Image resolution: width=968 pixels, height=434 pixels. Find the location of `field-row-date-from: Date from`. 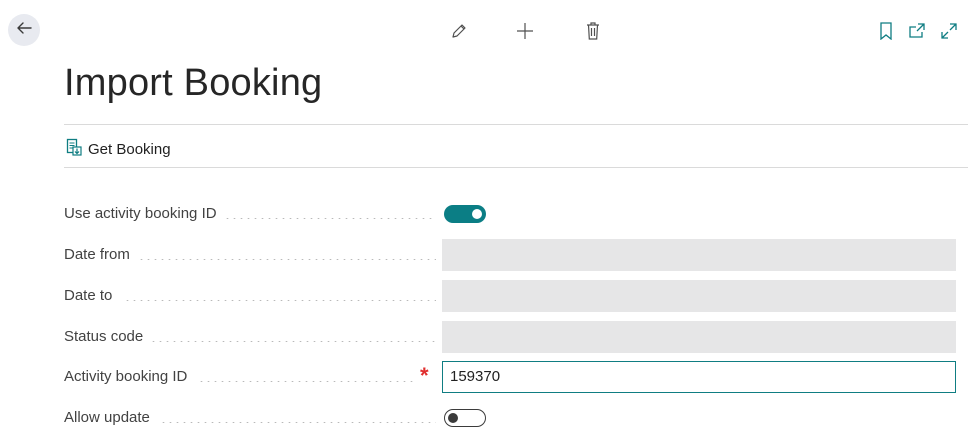

field-row-date-from: Date from is located at coordinates (510, 255).